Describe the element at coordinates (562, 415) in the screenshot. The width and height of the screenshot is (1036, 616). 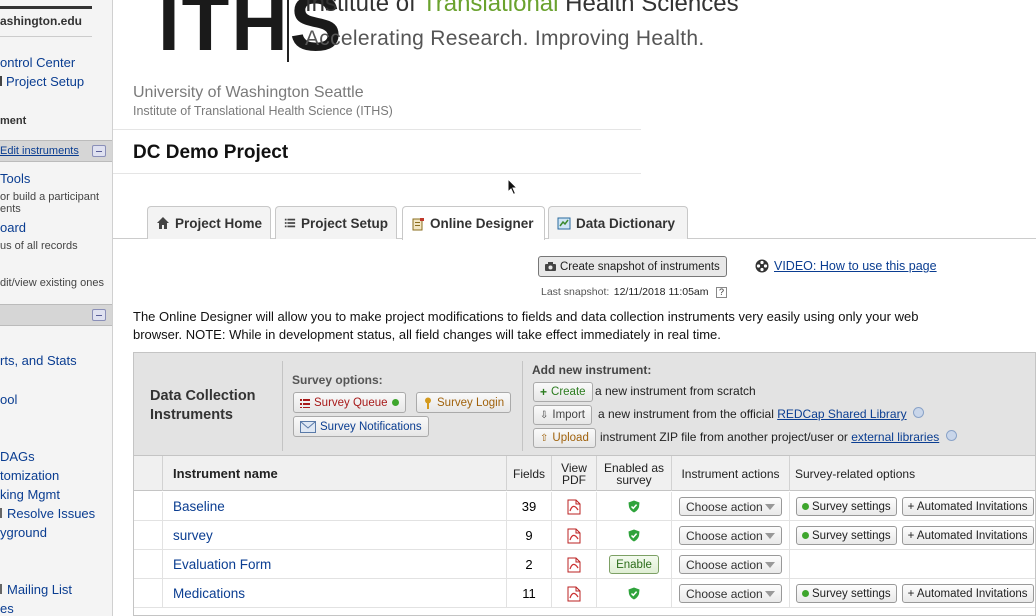
I see `import-instrument-button: ⇩ Import` at that location.